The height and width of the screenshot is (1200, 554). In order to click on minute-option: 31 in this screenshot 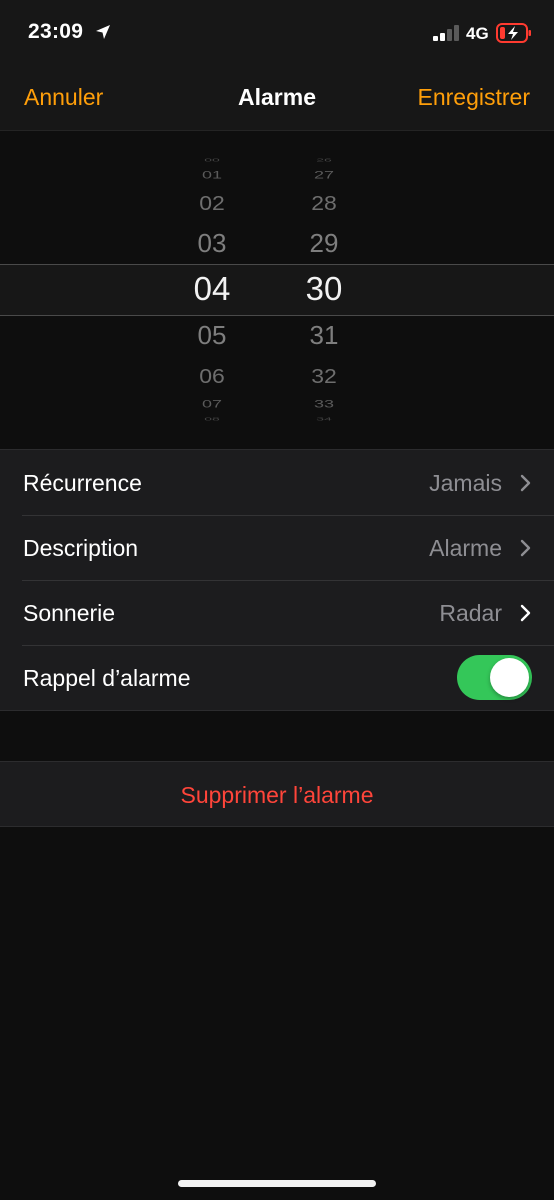, I will do `click(324, 335)`.